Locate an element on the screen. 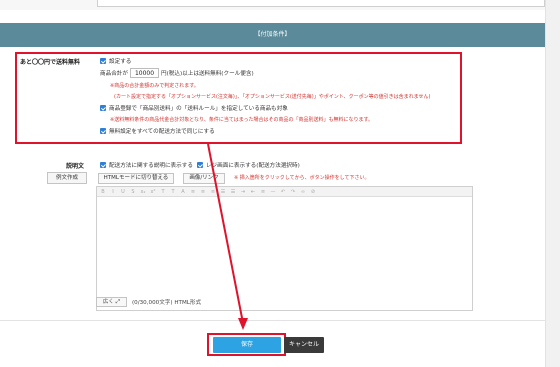 The width and height of the screenshot is (560, 367). list-ol-icon: ☰ is located at coordinates (233, 192).